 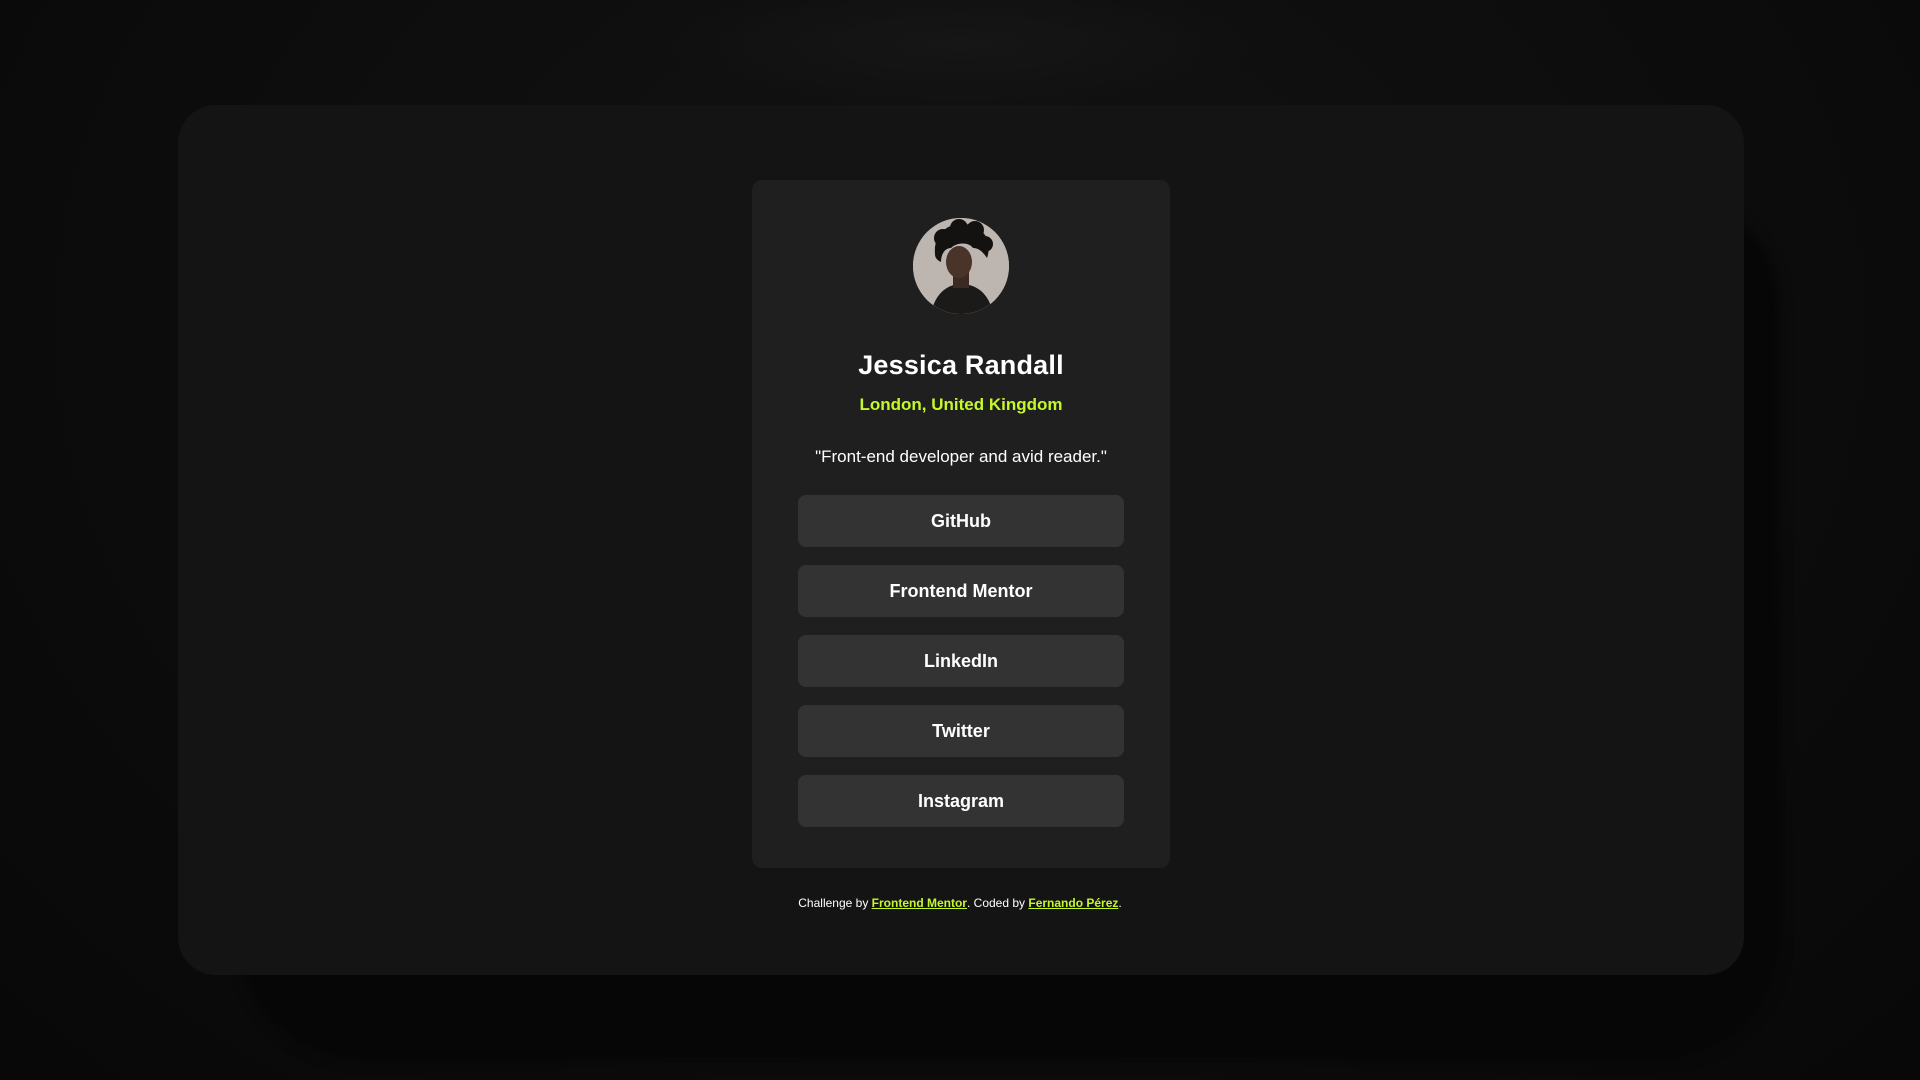 I want to click on profile-location: London, United Kingdom, so click(x=961, y=404).